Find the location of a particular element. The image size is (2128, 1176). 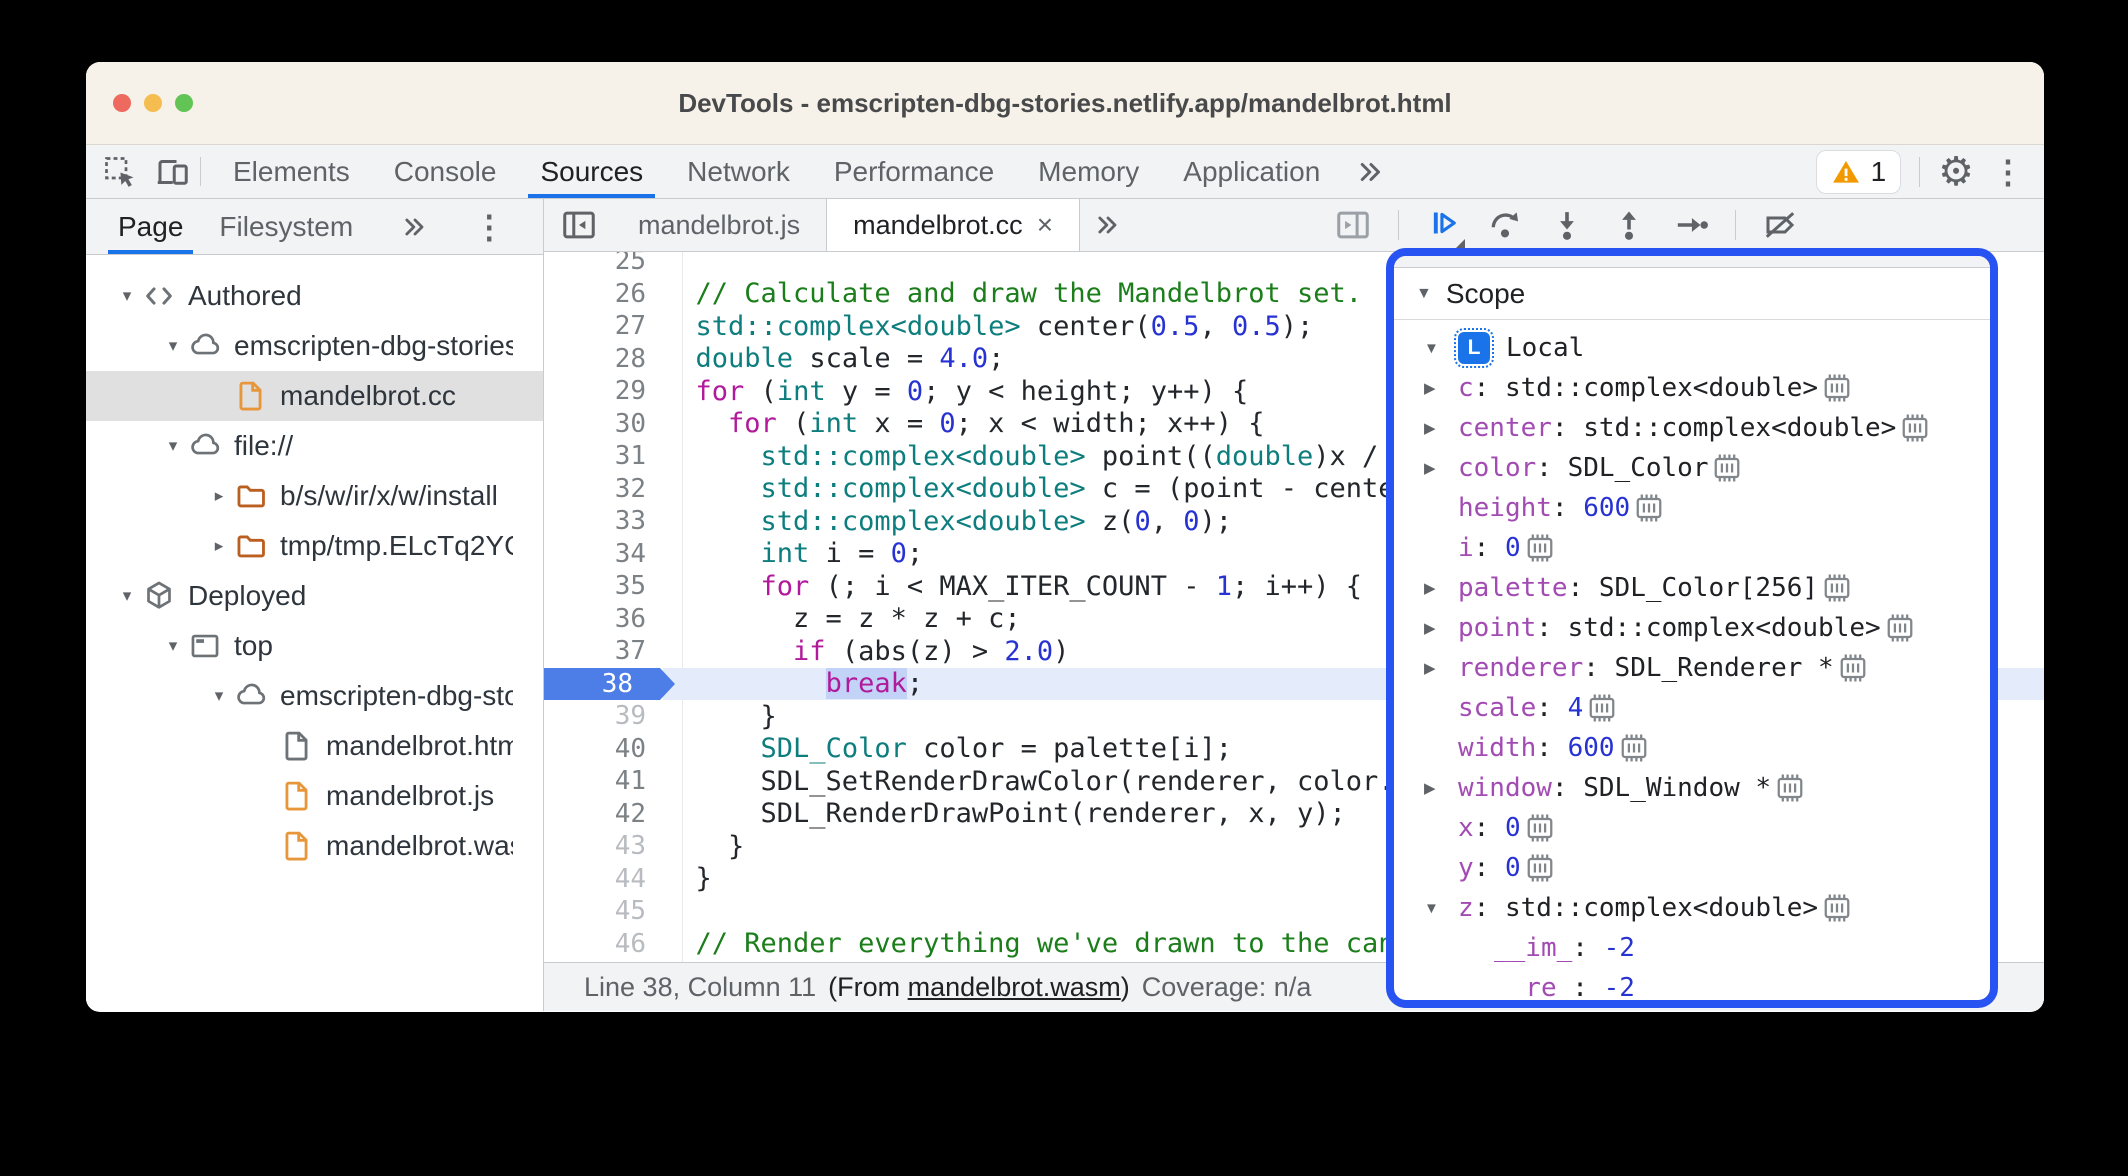

tab-filesystem: Filesystem is located at coordinates (286, 226).